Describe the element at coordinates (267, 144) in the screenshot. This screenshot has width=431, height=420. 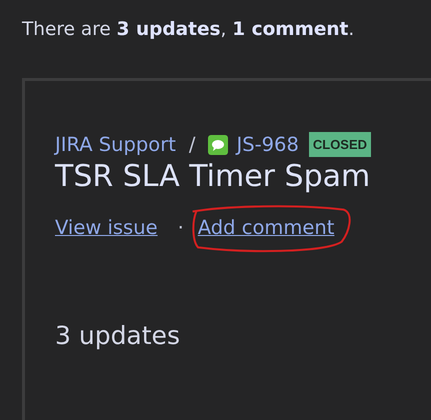
I see `issue-key-link: JS-968` at that location.